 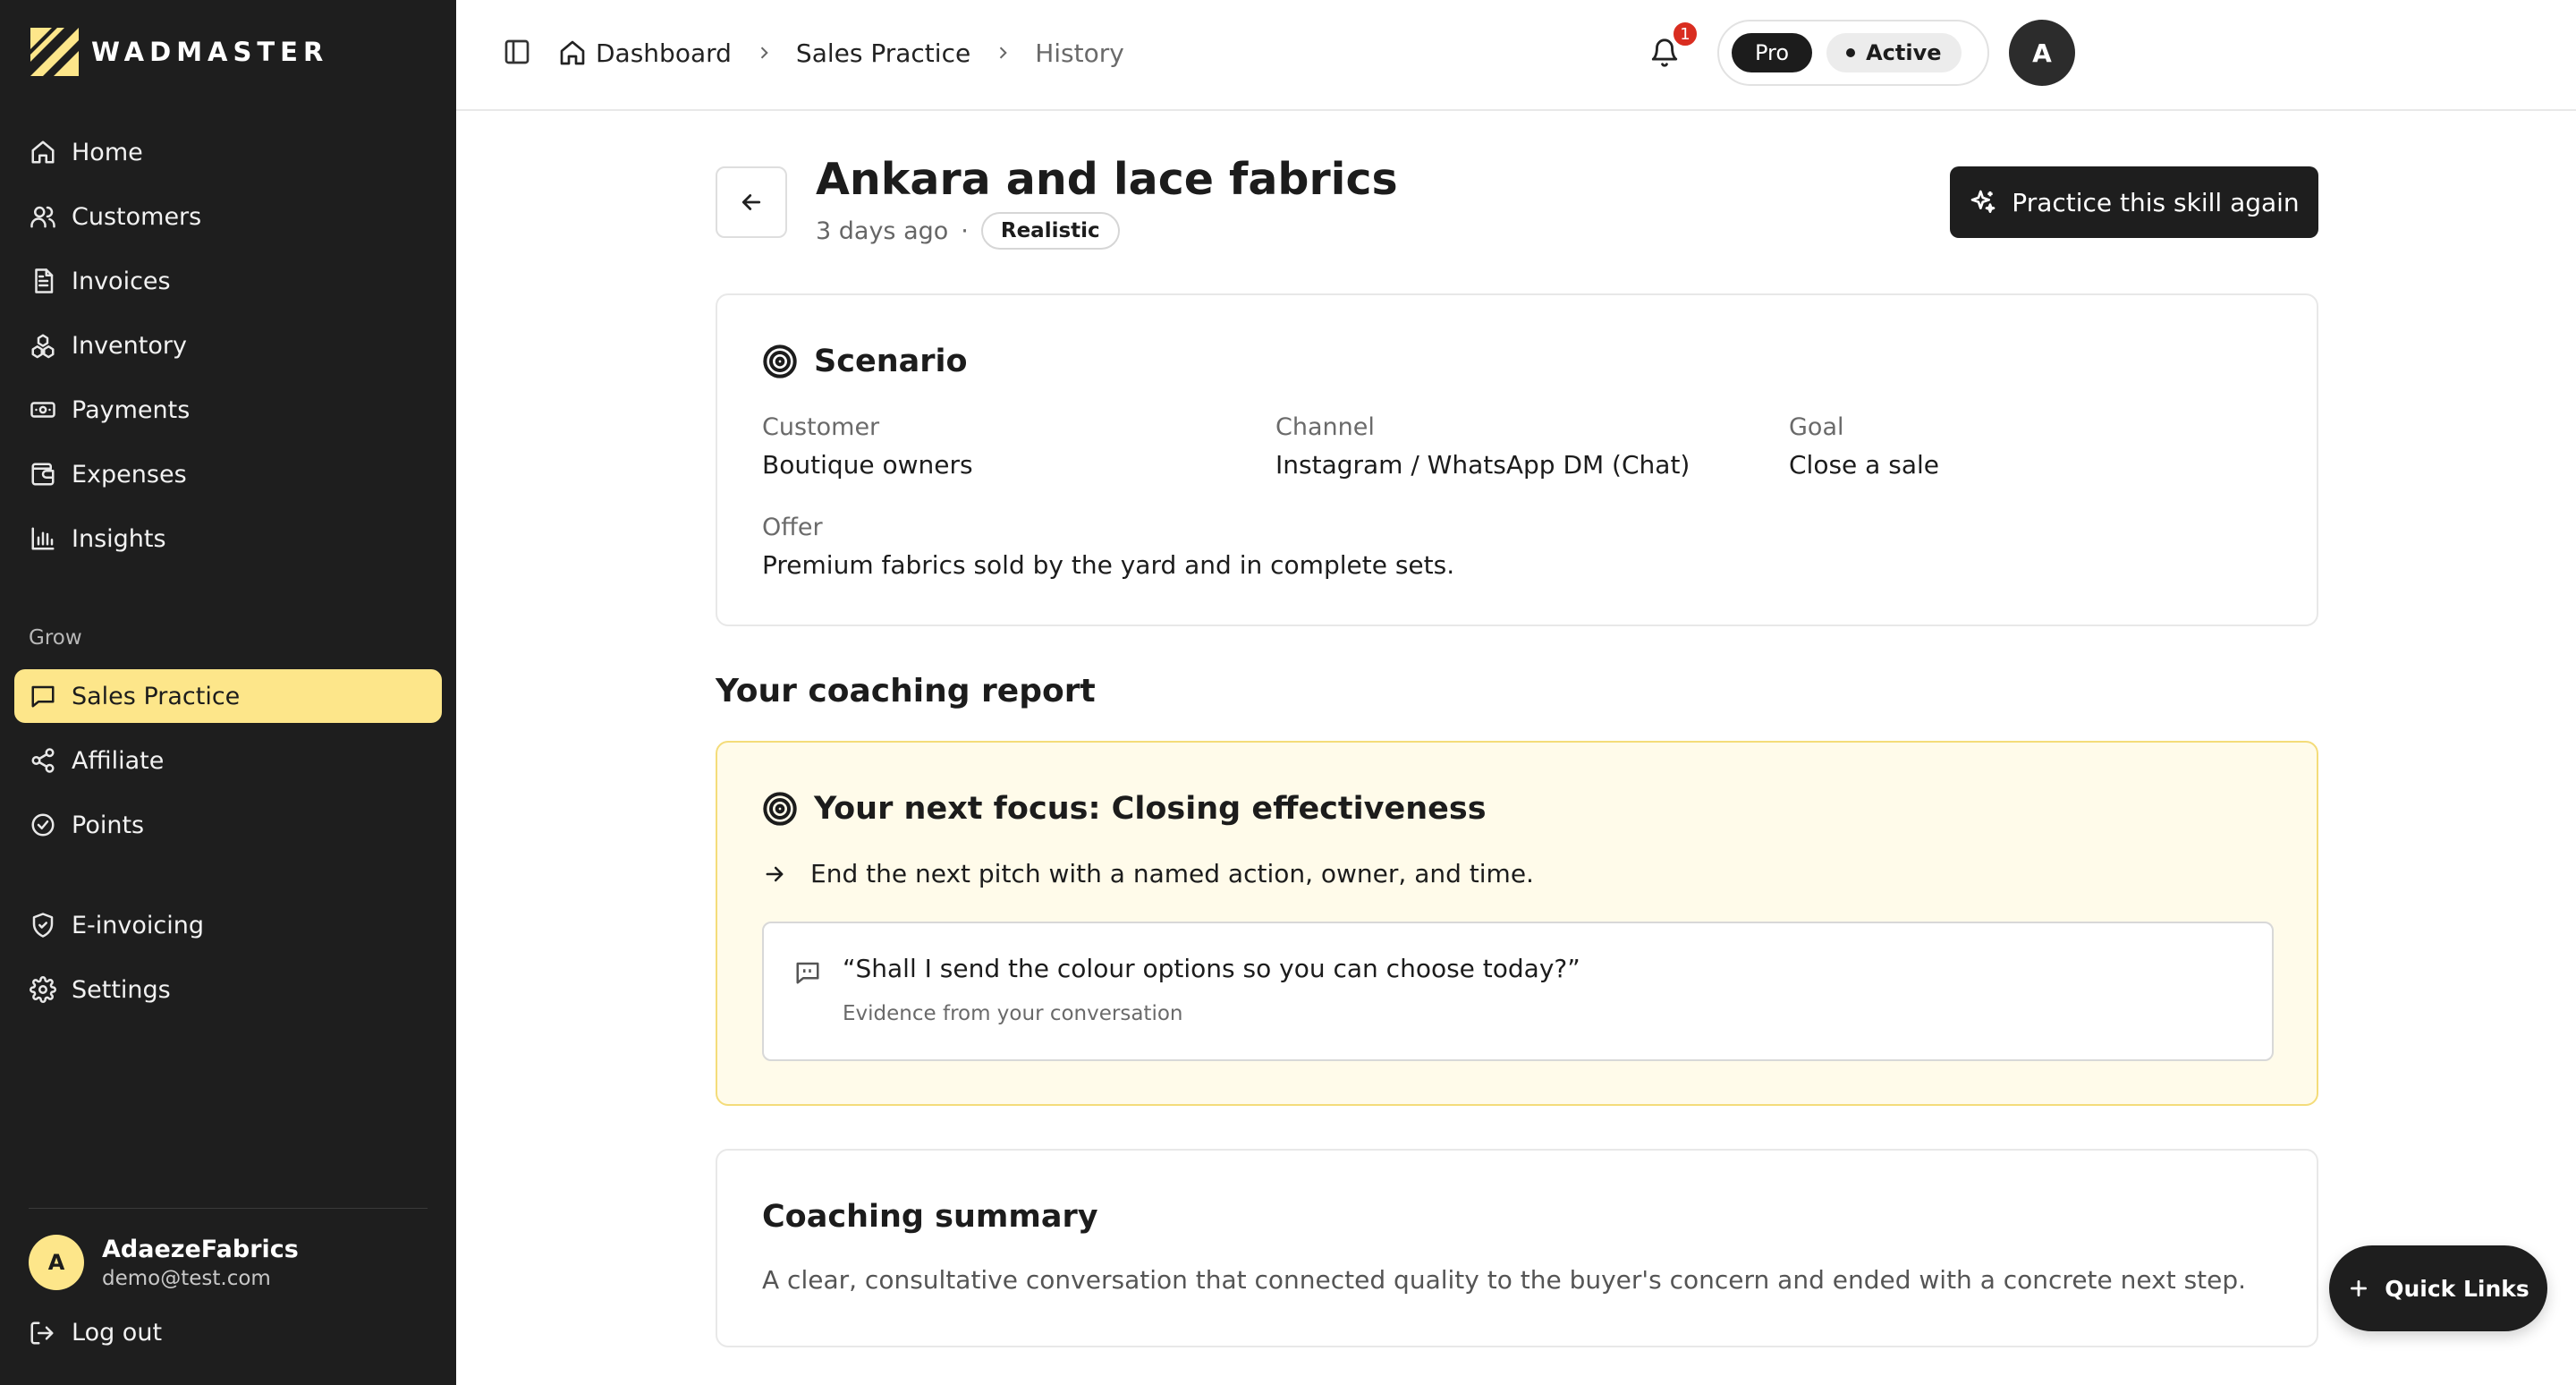 I want to click on bar-chart-icon, so click(x=43, y=538).